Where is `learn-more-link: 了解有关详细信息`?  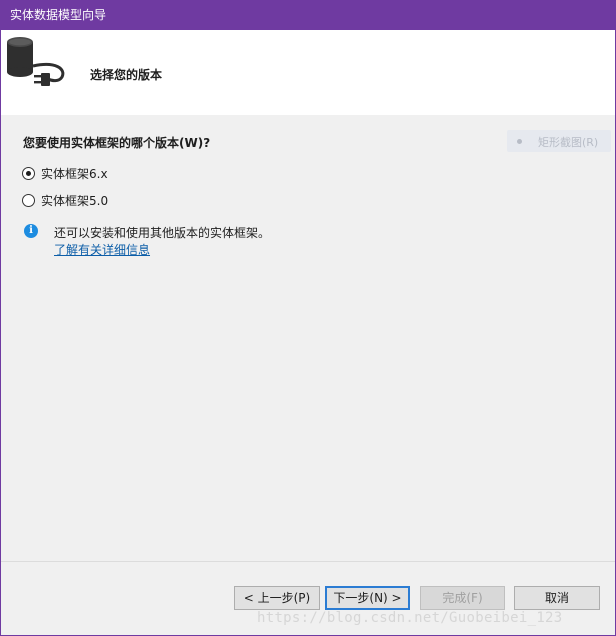 learn-more-link: 了解有关详细信息 is located at coordinates (102, 249).